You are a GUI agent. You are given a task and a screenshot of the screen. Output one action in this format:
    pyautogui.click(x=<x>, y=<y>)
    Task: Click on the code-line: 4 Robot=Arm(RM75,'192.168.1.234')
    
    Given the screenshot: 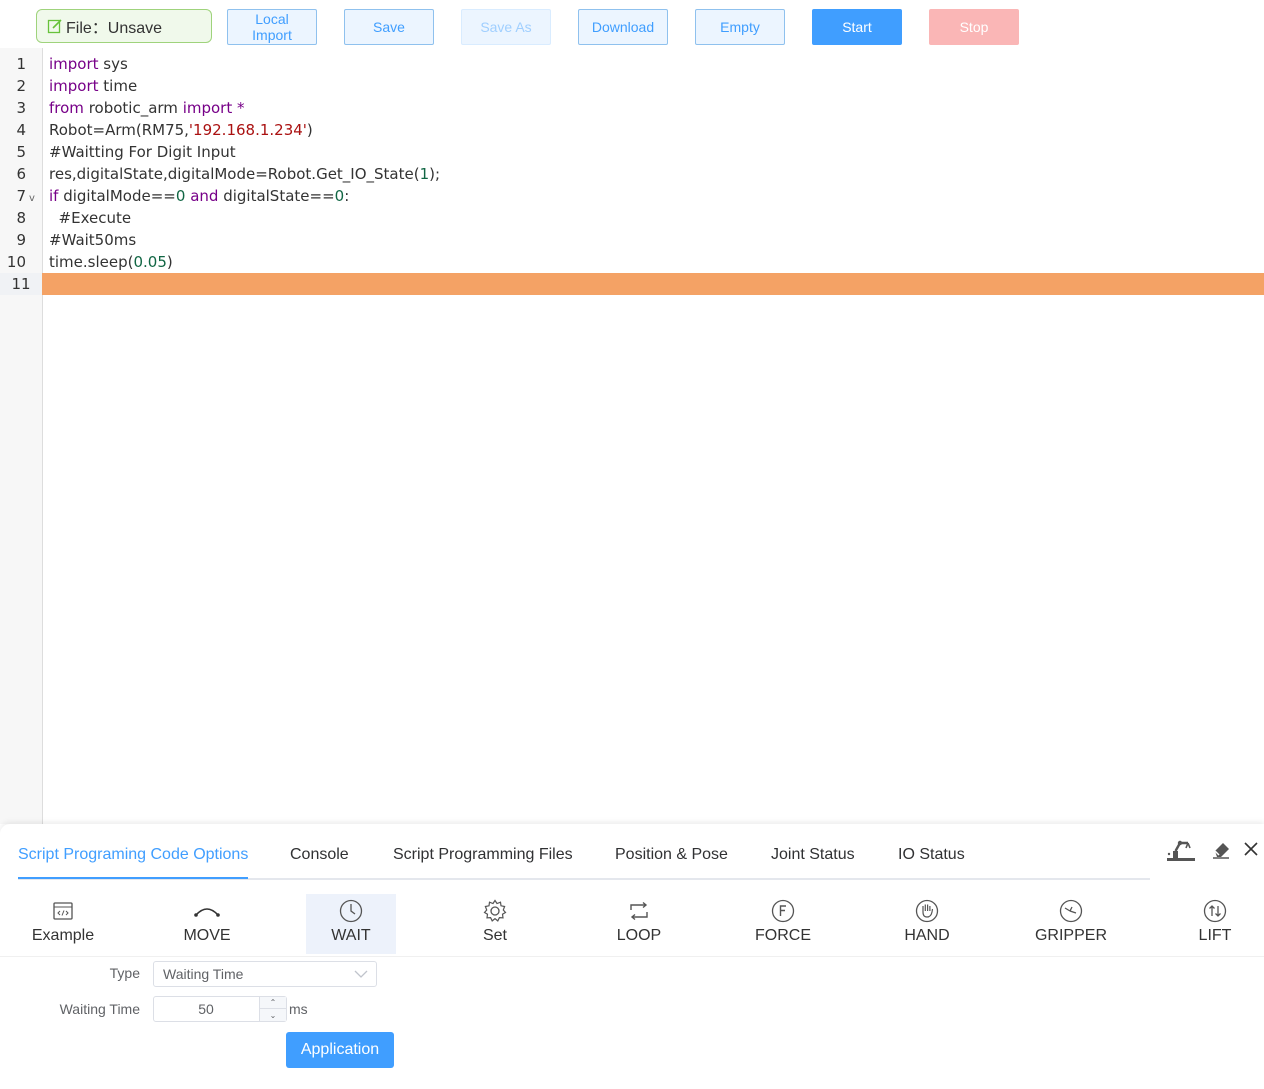 What is the action you would take?
    pyautogui.click(x=632, y=130)
    